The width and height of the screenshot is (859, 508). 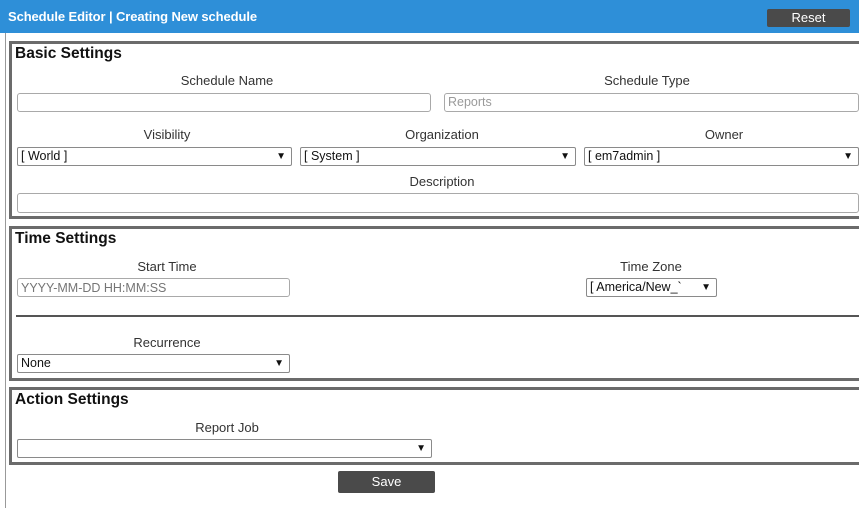 I want to click on time-settings-title: Time Settings, so click(x=66, y=238).